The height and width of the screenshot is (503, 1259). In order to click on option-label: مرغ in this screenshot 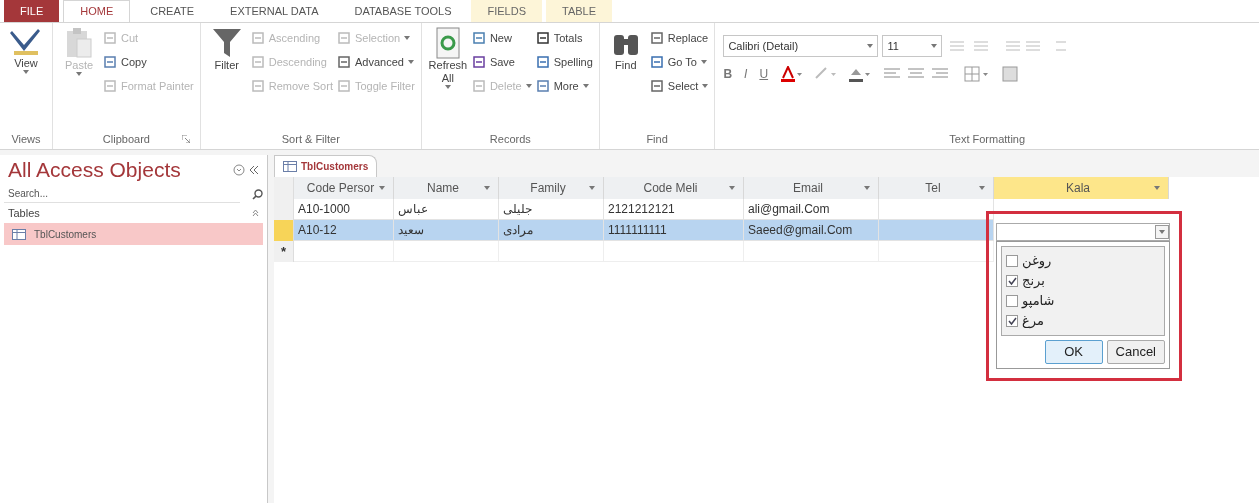, I will do `click(1033, 321)`.